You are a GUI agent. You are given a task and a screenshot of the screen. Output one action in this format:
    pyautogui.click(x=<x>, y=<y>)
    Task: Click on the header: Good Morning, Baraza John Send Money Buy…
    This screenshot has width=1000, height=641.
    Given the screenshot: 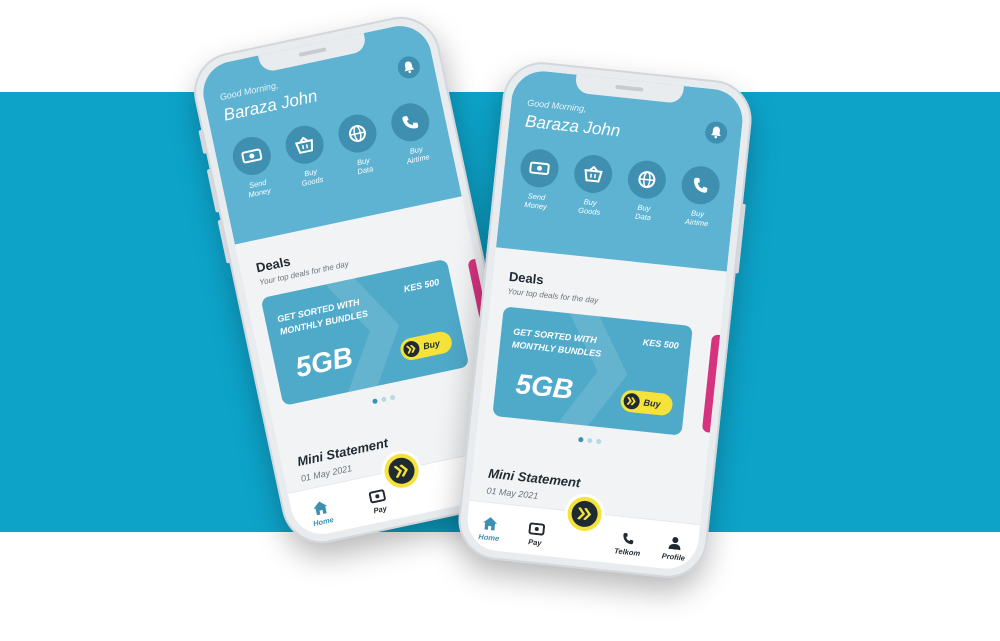 What is the action you would take?
    pyautogui.click(x=621, y=170)
    